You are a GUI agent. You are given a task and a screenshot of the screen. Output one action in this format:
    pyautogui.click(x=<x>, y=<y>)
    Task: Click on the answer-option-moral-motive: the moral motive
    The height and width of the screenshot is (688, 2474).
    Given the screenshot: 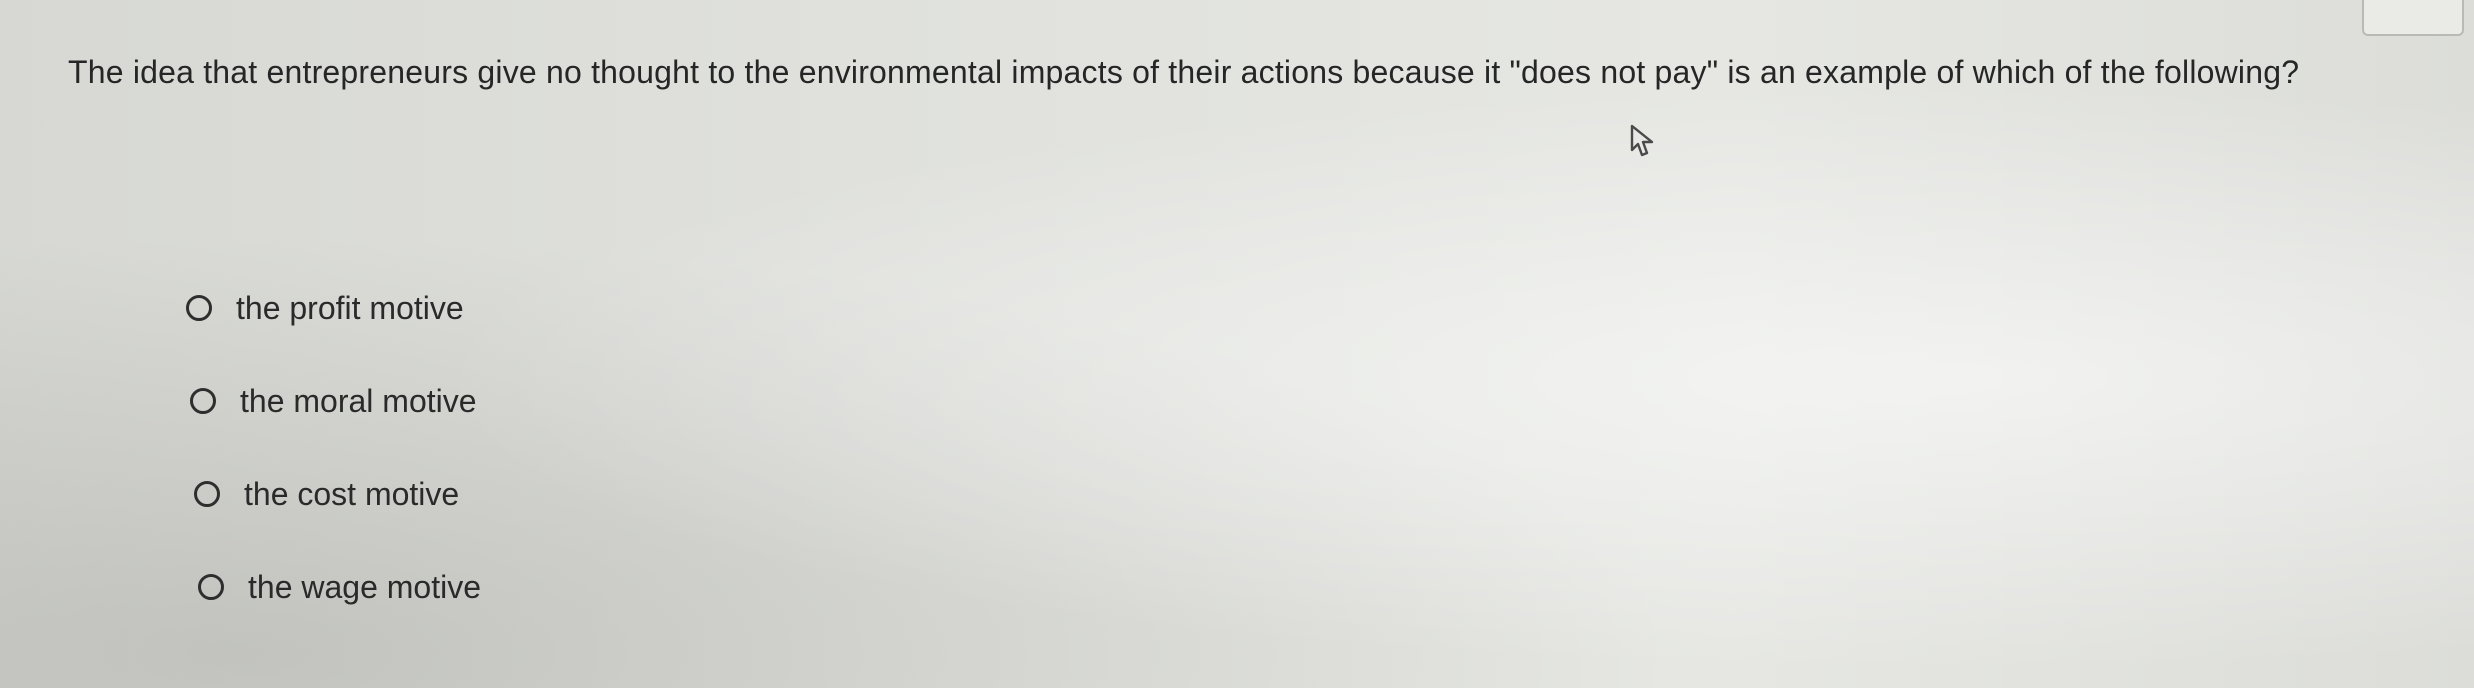 What is the action you would take?
    pyautogui.click(x=335, y=401)
    